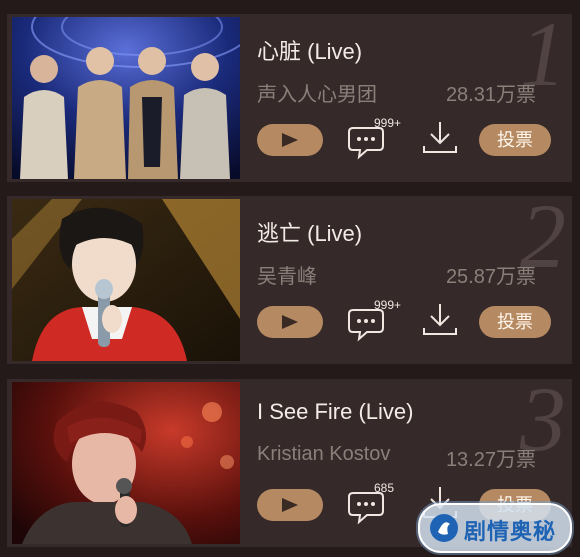 This screenshot has height=557, width=580. I want to click on artist-name: Kristian Kostov, so click(323, 454).